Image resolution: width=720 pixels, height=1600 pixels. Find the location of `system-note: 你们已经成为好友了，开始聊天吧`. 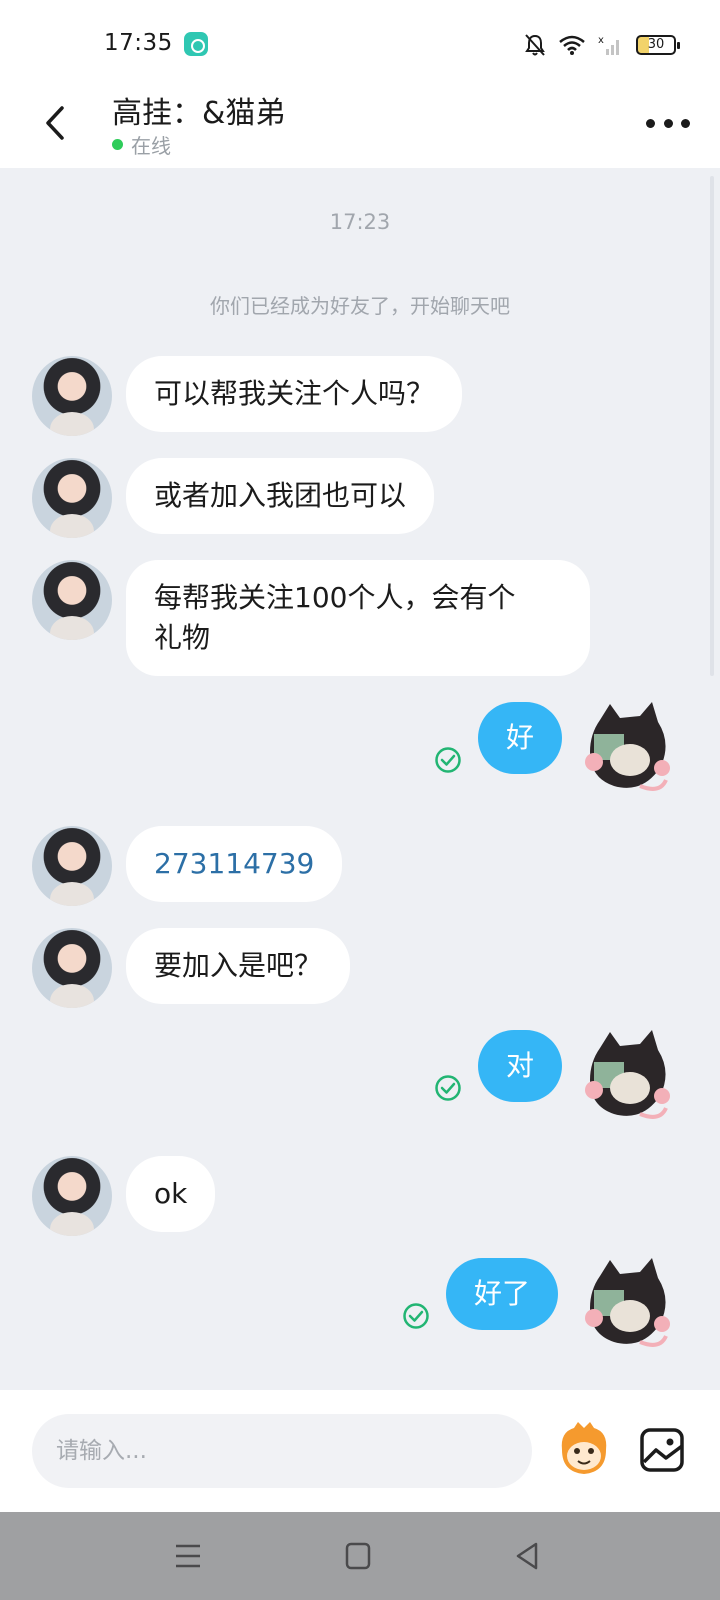

system-note: 你们已经成为好友了，开始聊天吧 is located at coordinates (360, 306).